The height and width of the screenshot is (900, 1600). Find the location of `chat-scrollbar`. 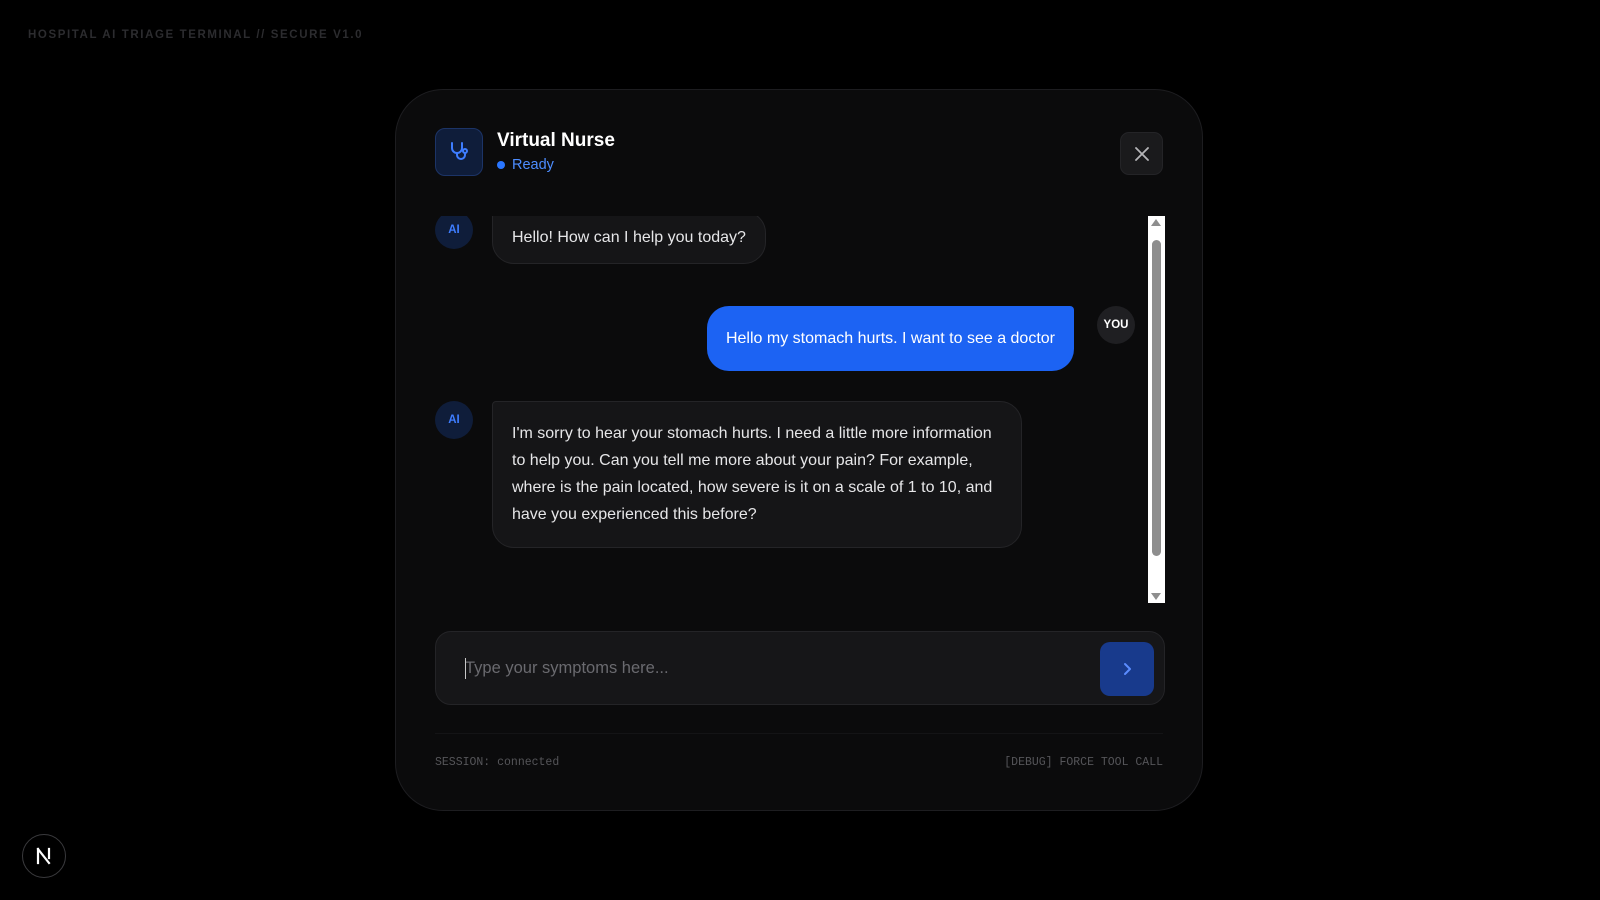

chat-scrollbar is located at coordinates (1156, 409).